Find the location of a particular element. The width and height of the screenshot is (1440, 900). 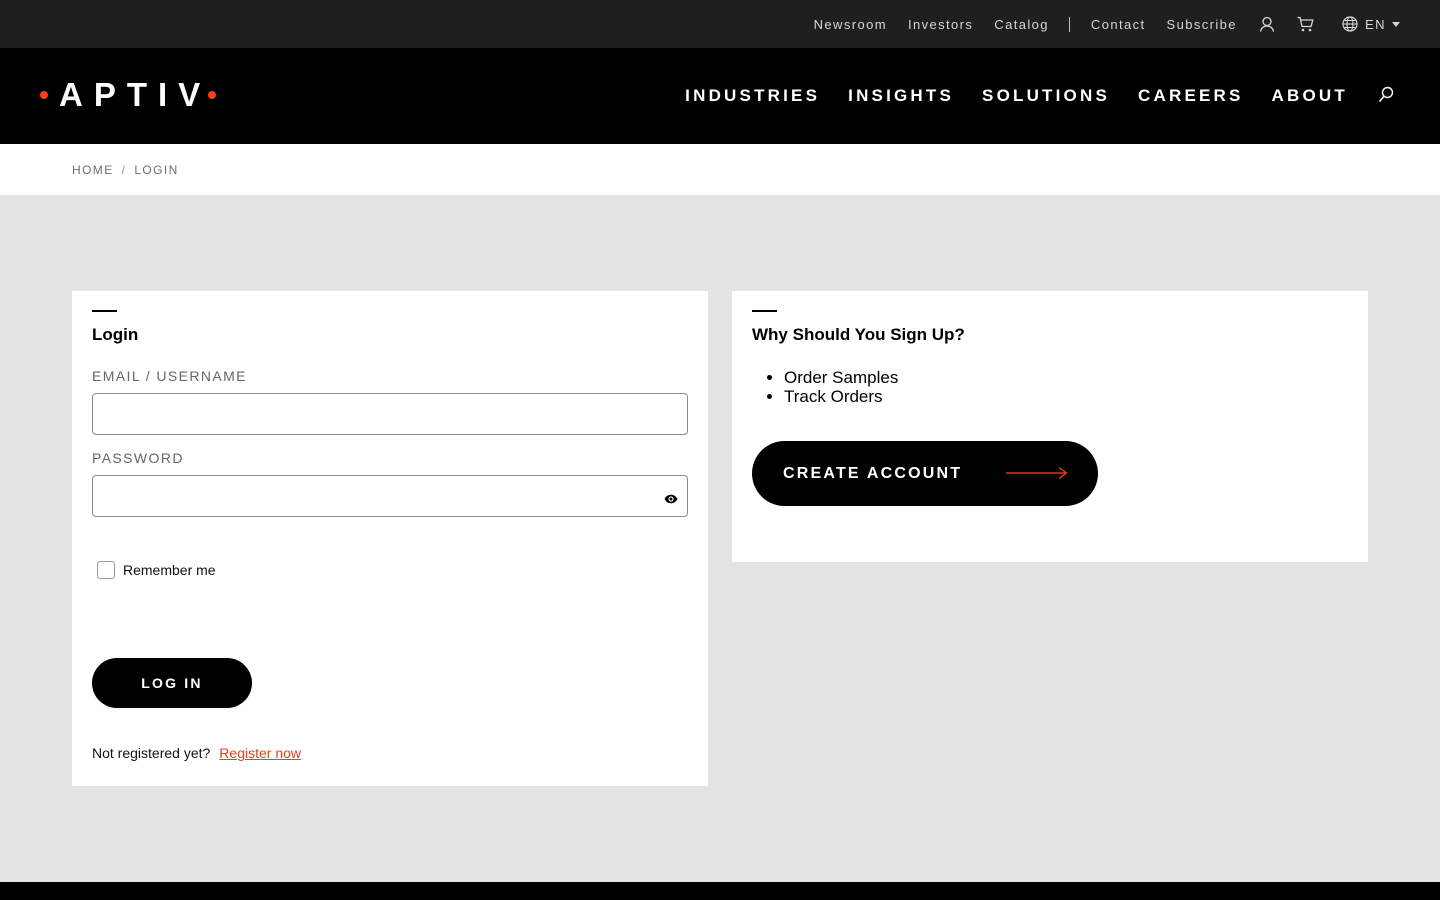

logo-text: APTIV is located at coordinates (135, 94).